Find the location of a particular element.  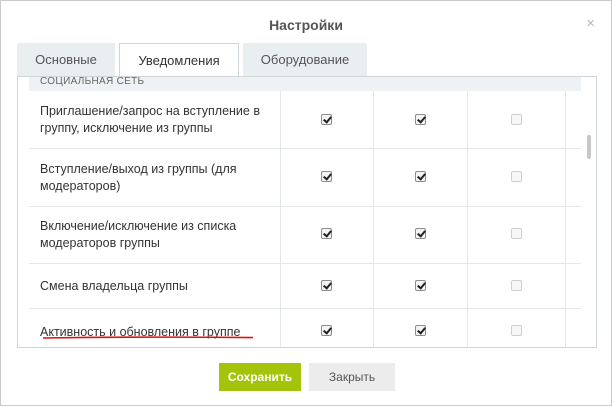

table-row: Смена владельца группы is located at coordinates (305, 286).